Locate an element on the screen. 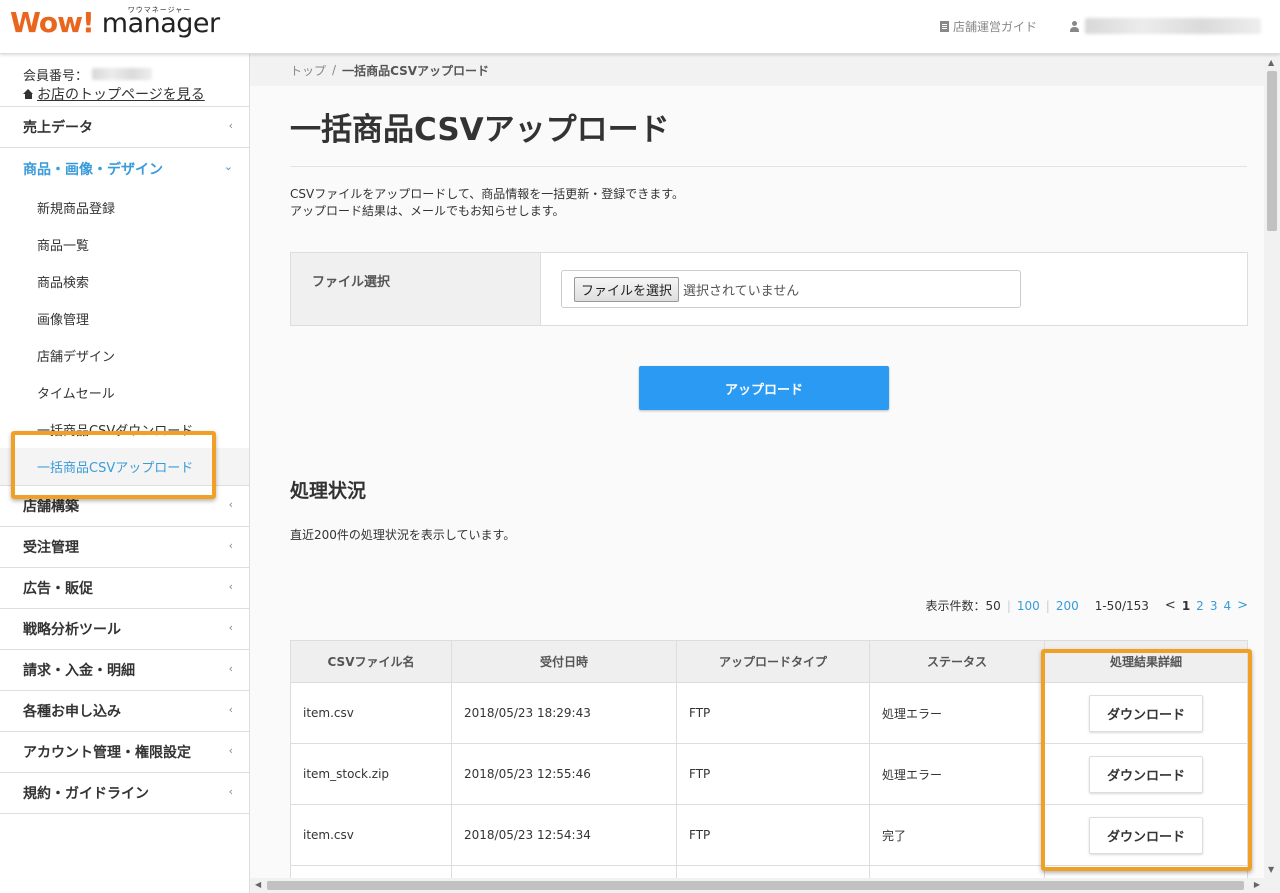 The height and width of the screenshot is (893, 1280). cell-received is located at coordinates (564, 871).